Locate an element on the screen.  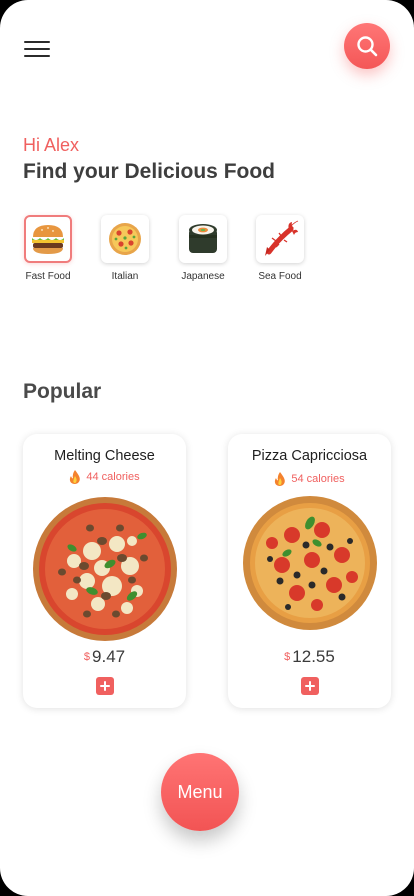
greeting-text: Hi Alex is located at coordinates (51, 145).